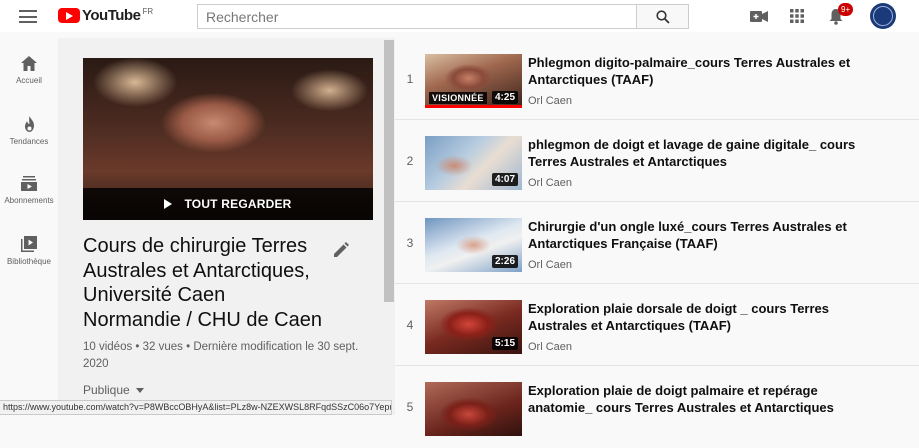 Image resolution: width=919 pixels, height=448 pixels. I want to click on search-icon, so click(662, 16).